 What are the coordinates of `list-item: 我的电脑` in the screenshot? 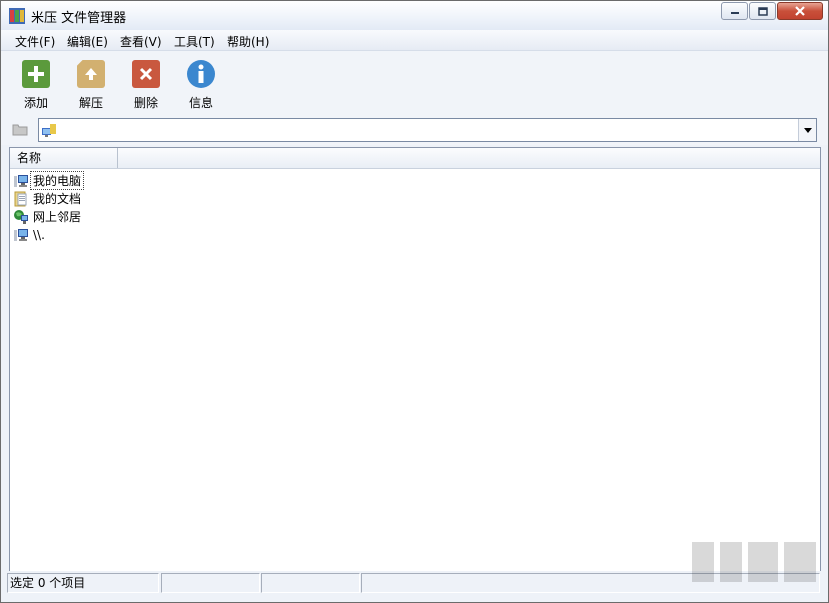 It's located at (49, 180).